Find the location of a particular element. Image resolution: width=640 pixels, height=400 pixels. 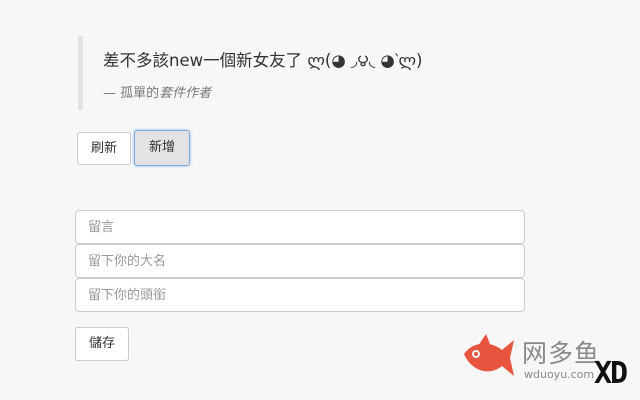

quote-author: — 孤單的套件作者 is located at coordinates (157, 91).